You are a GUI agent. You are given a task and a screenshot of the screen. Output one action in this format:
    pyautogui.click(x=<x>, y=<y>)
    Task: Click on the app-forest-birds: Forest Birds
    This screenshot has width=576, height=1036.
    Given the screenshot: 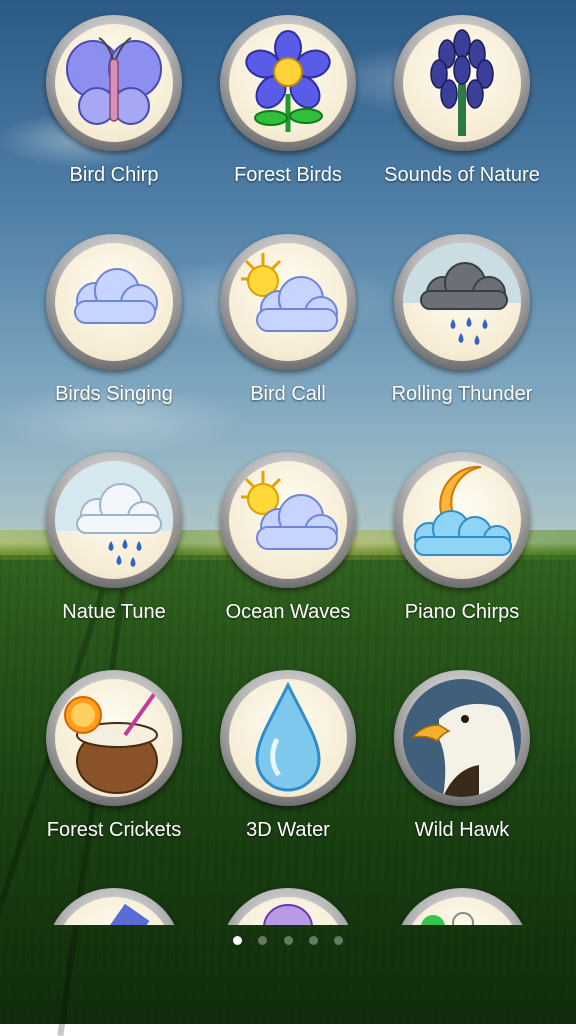 What is the action you would take?
    pyautogui.click(x=288, y=100)
    